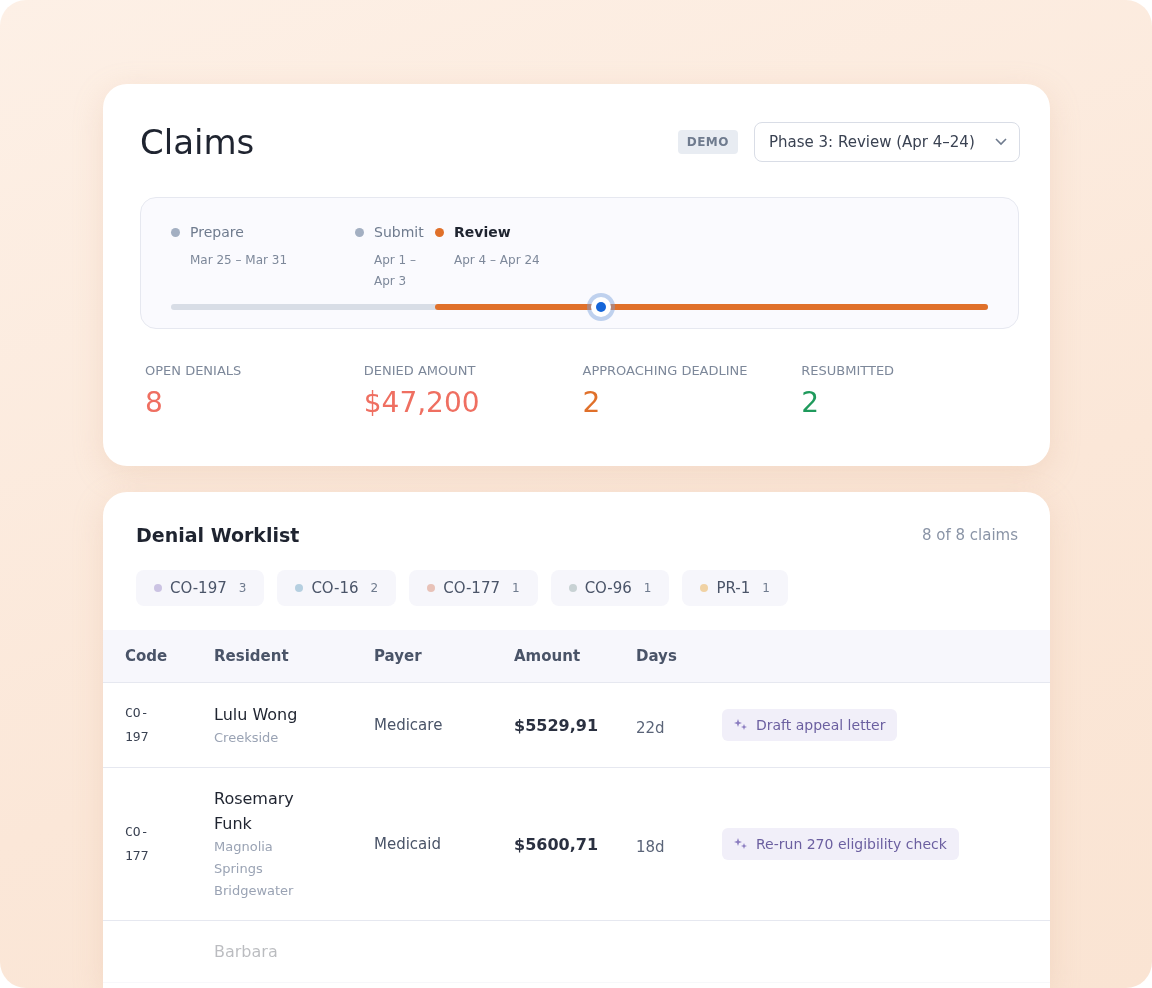 The width and height of the screenshot is (1152, 988). I want to click on resident-name: Barbara, so click(246, 952).